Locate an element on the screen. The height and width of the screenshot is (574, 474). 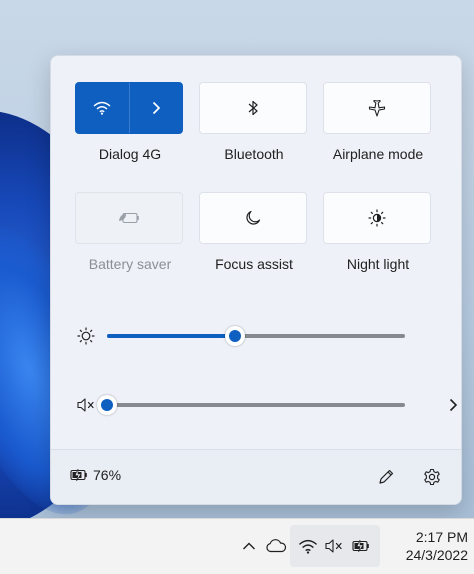
cloud-icon is located at coordinates (276, 546).